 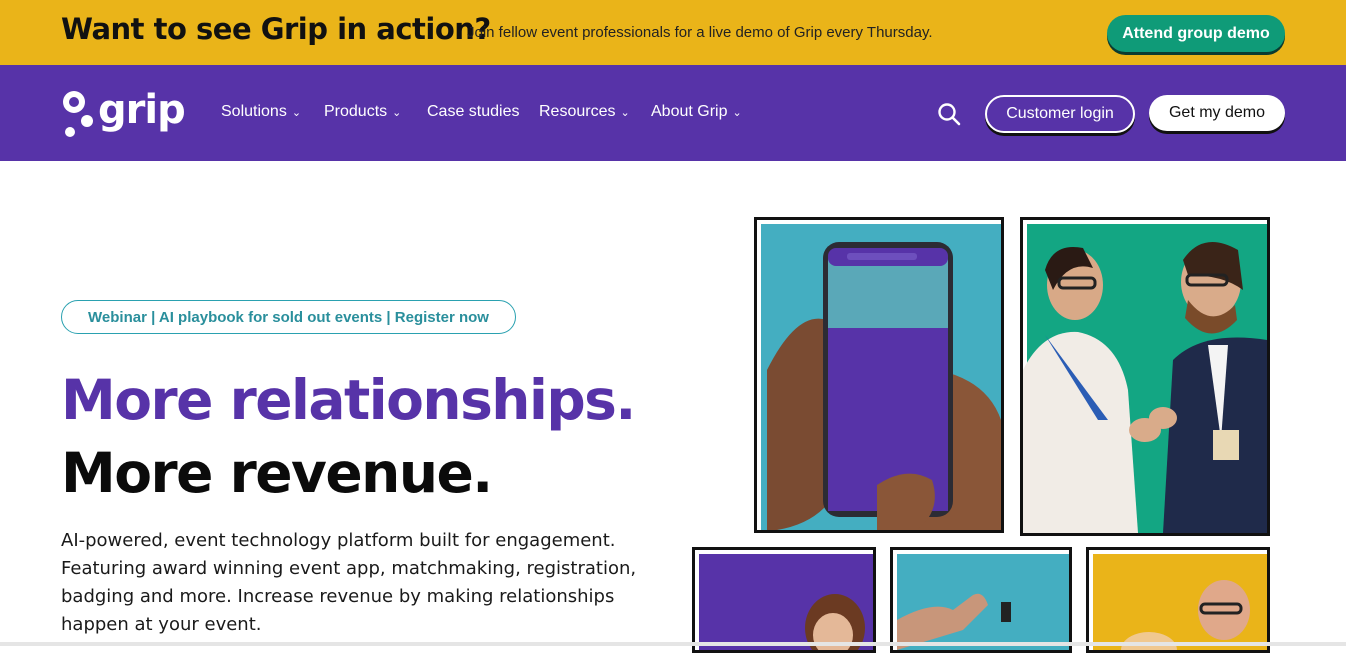 I want to click on photo-networking, so click(x=1145, y=376).